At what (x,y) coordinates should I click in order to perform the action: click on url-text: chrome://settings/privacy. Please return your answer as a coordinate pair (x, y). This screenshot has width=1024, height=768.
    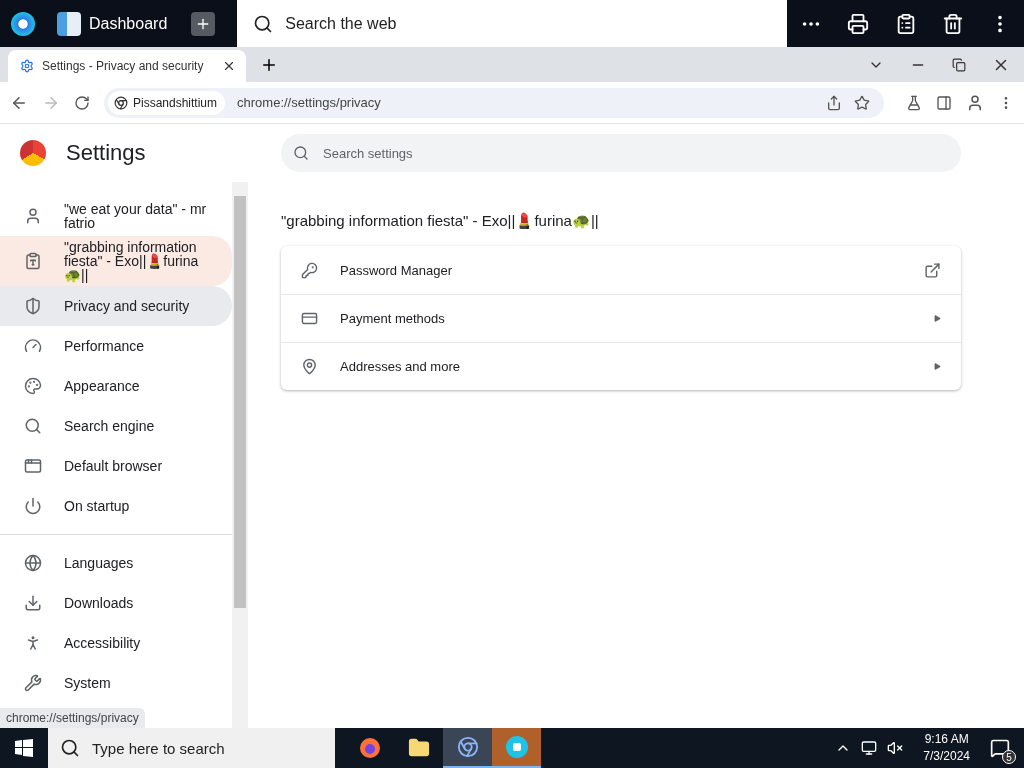
    Looking at the image, I should click on (309, 102).